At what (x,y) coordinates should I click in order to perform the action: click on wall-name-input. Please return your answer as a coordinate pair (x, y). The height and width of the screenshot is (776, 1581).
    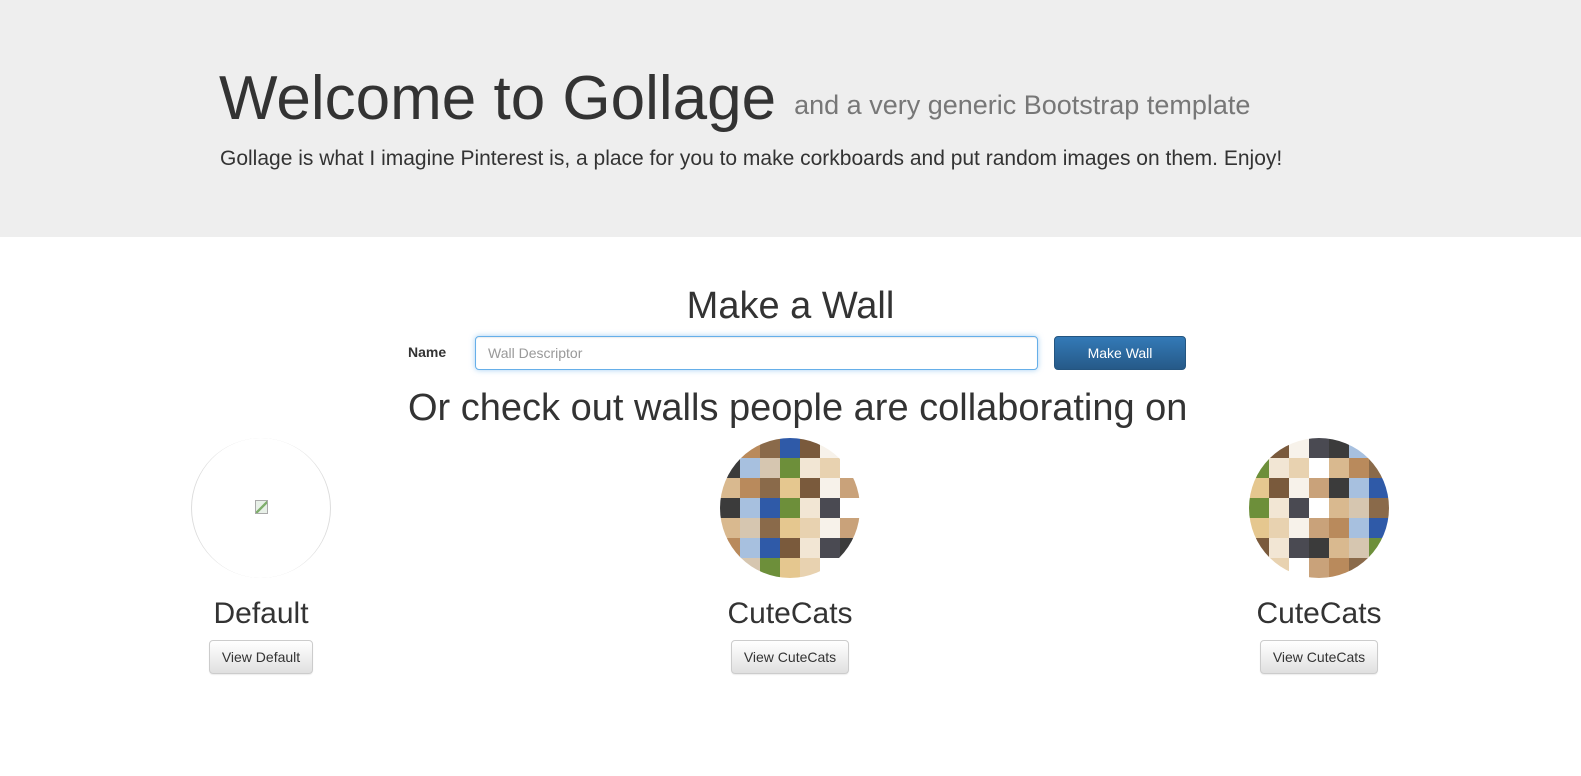
    Looking at the image, I should click on (756, 353).